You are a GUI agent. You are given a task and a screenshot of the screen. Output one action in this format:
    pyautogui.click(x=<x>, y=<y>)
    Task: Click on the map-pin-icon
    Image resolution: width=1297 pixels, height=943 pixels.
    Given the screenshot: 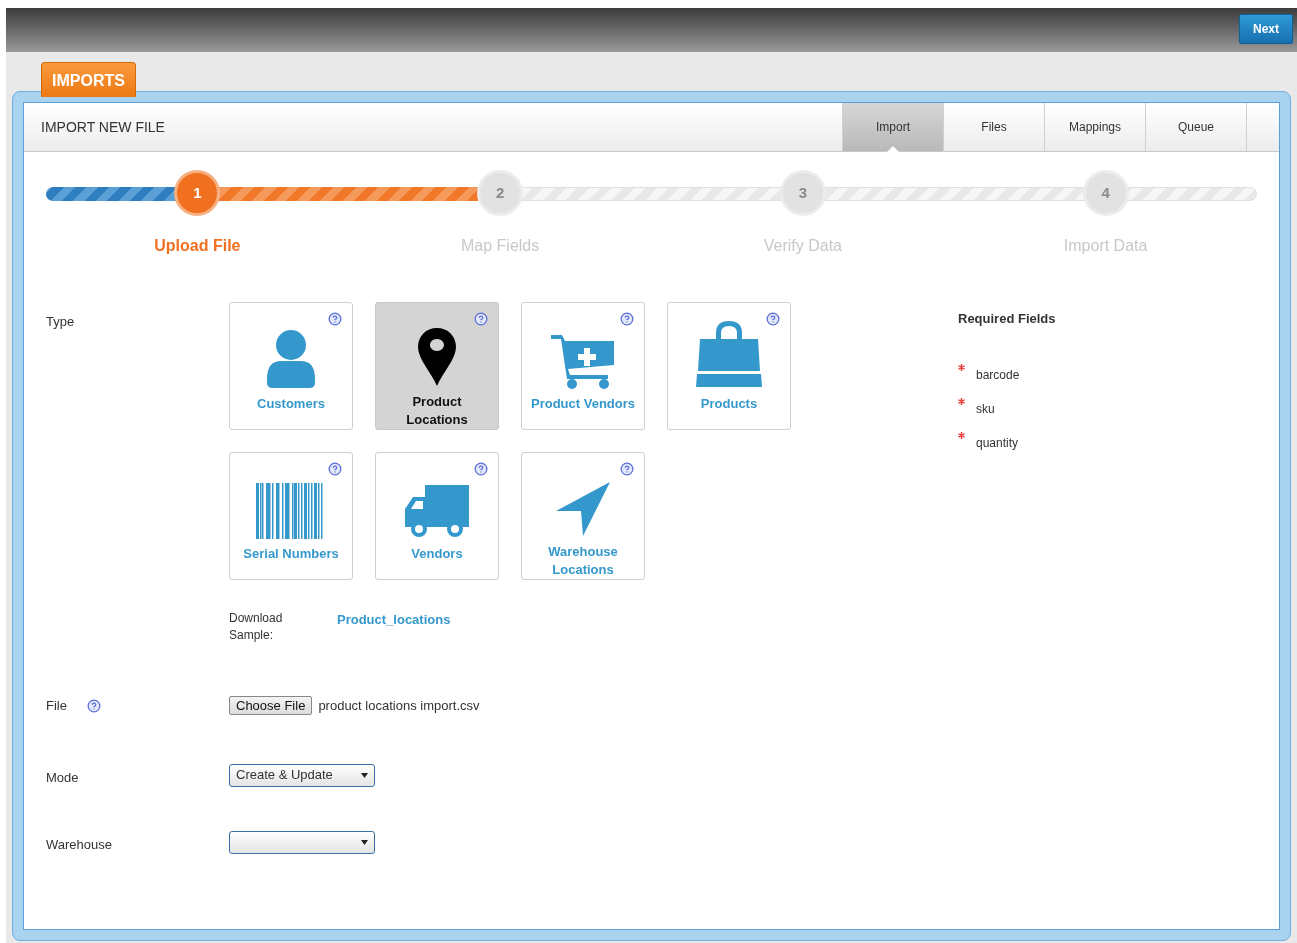 What is the action you would take?
    pyautogui.click(x=437, y=357)
    